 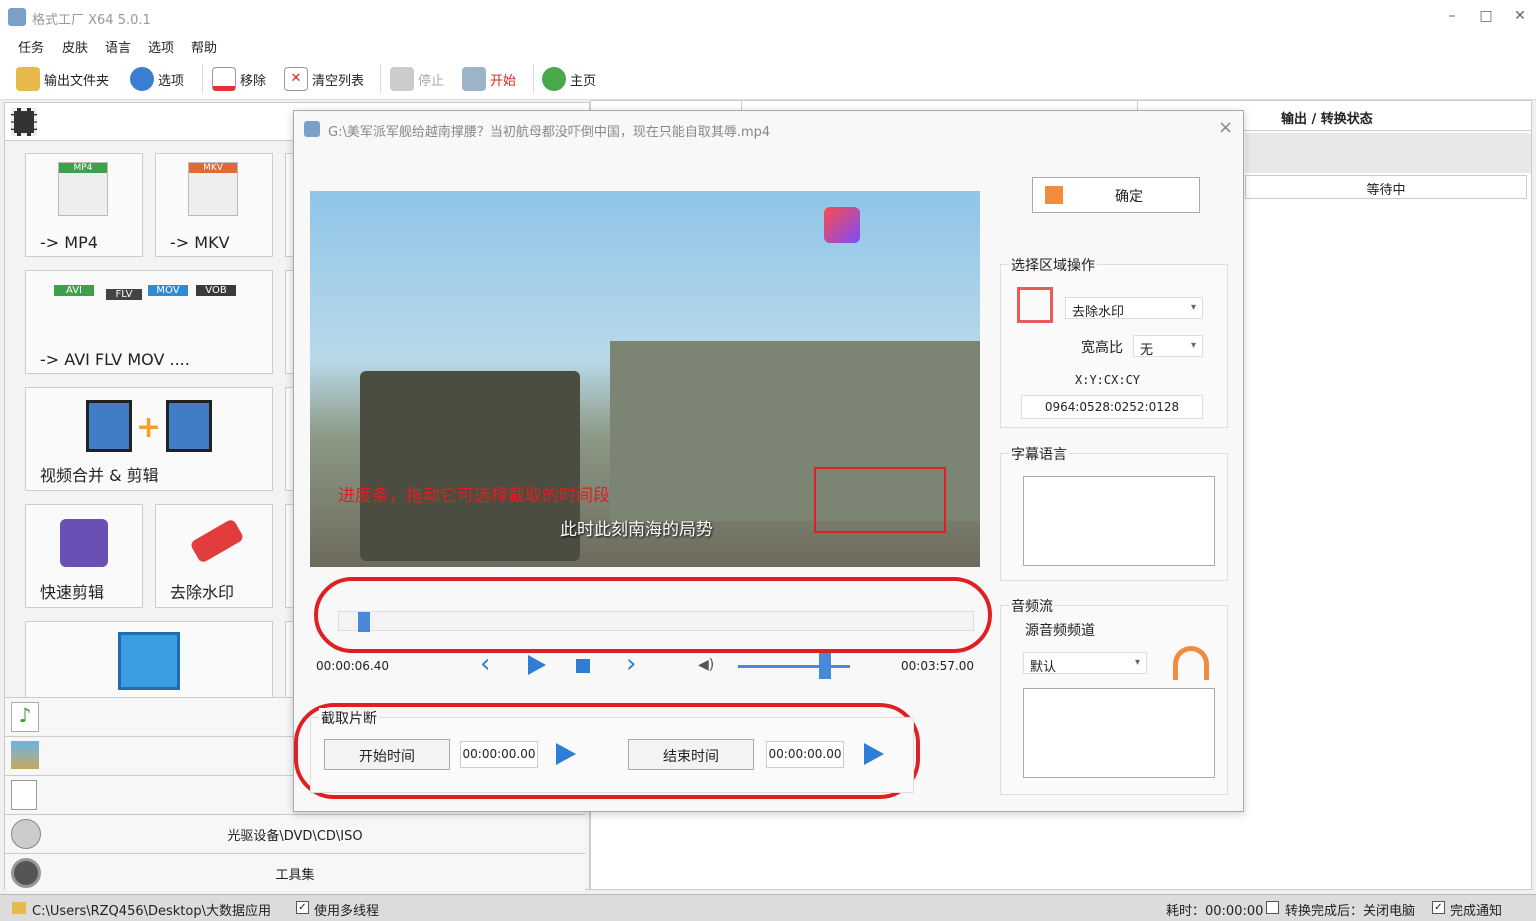 I want to click on start-time-button: 开始时间, so click(x=387, y=754).